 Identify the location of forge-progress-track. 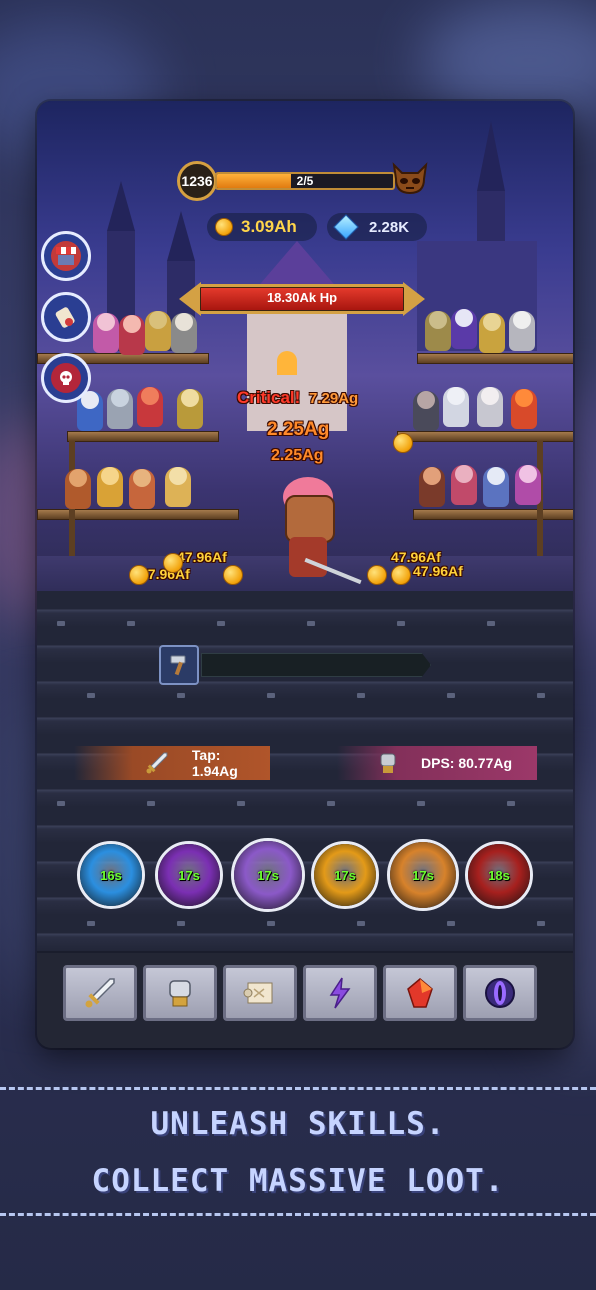
(316, 665).